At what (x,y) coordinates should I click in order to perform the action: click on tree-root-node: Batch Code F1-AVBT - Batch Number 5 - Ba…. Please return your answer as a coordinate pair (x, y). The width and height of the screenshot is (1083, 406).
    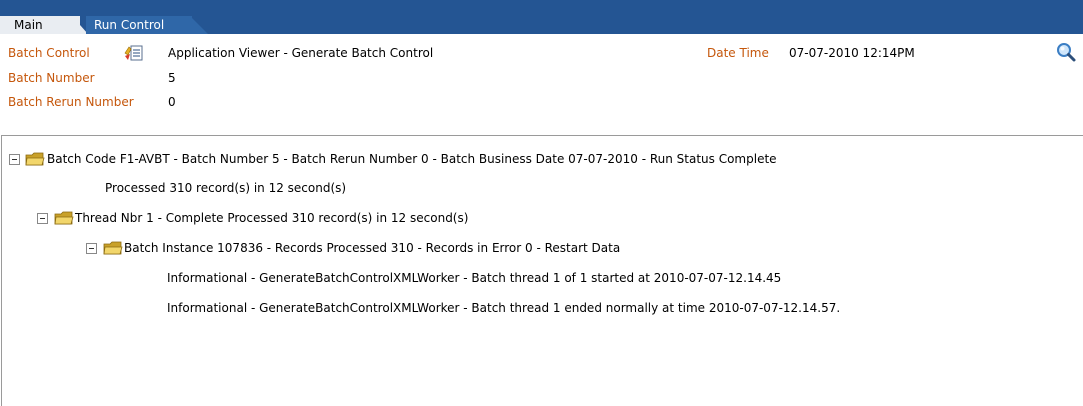
    Looking at the image, I should click on (412, 159).